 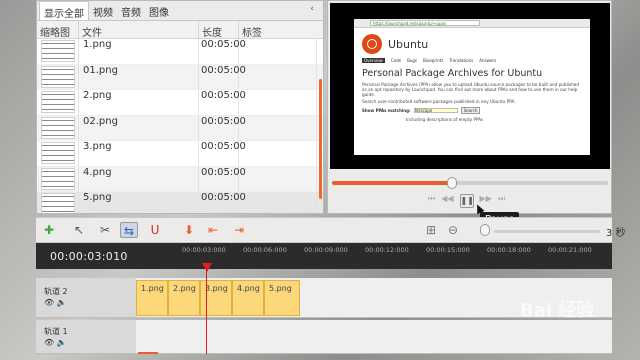 I want to click on timeline-clip: 4.png, so click(x=248, y=298).